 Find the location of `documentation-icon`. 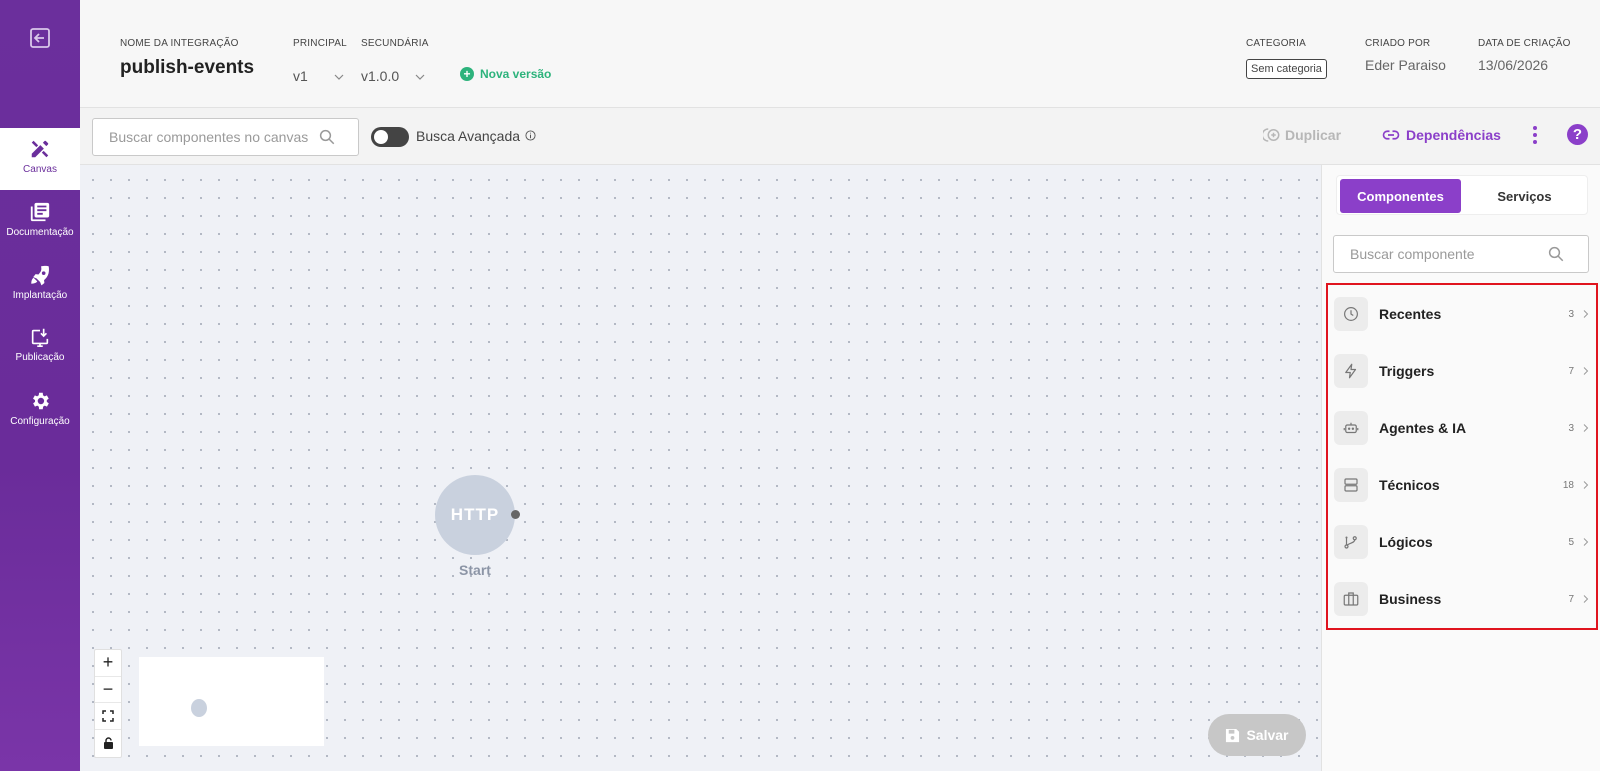

documentation-icon is located at coordinates (40, 212).